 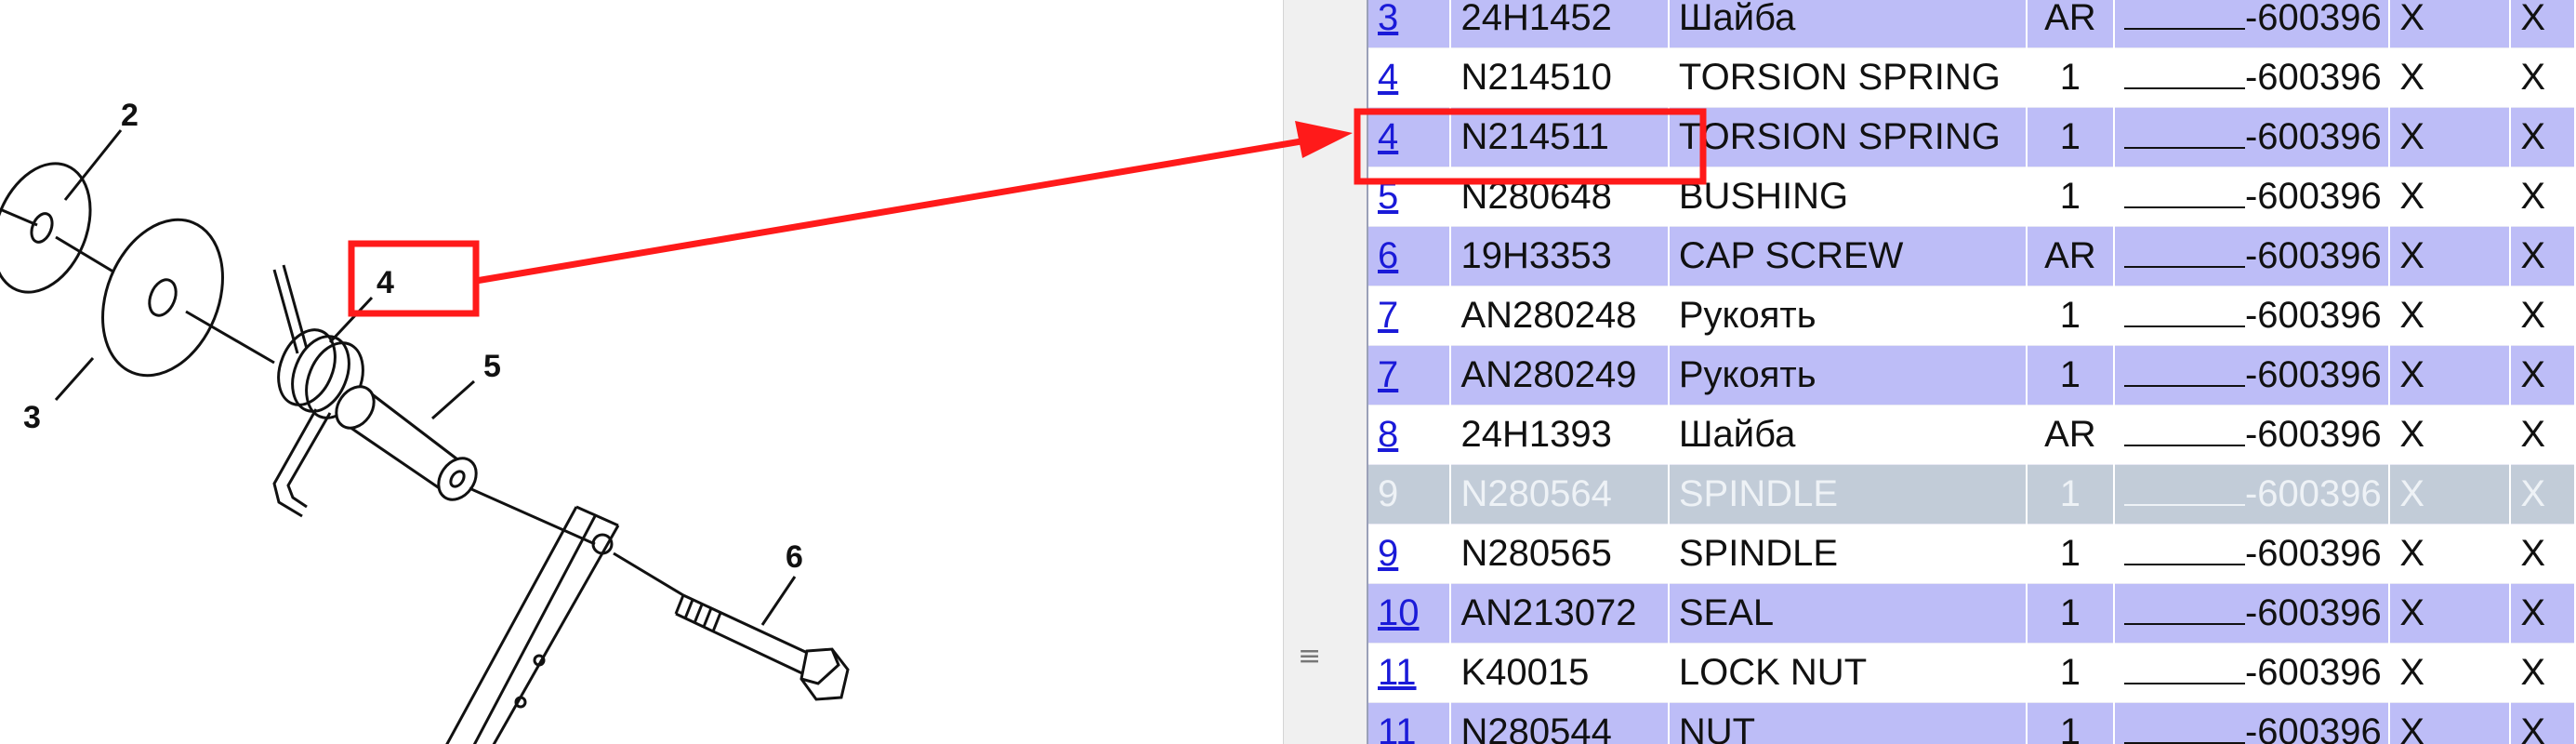 What do you see at coordinates (1560, 24) in the screenshot?
I see `cell-part-number: 24H1452` at bounding box center [1560, 24].